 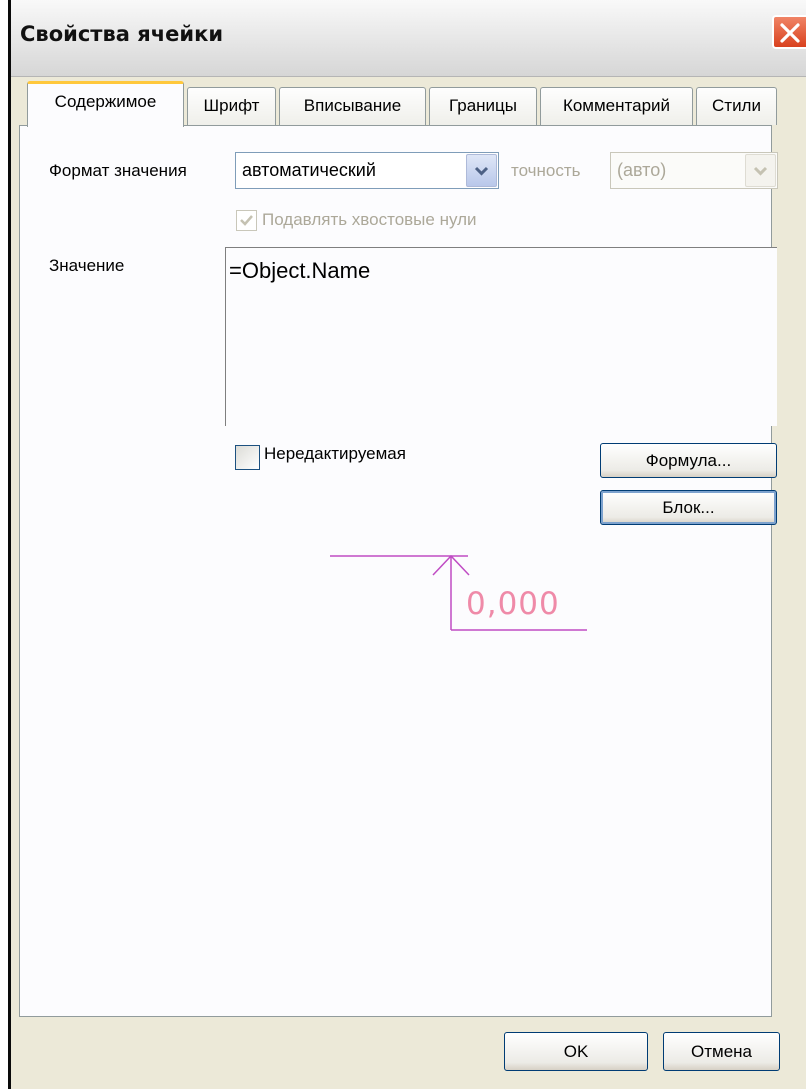 I want to click on precision-dropdown-button, so click(x=760, y=170).